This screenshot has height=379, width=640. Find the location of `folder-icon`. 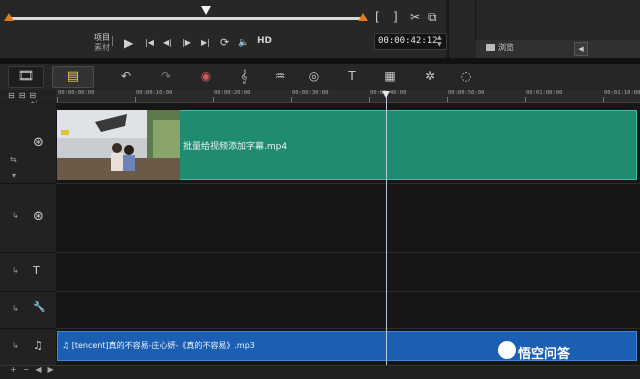

folder-icon is located at coordinates (490, 47).